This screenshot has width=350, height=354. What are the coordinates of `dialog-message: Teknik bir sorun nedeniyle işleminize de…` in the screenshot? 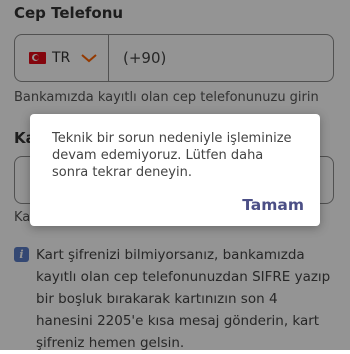 It's located at (172, 155).